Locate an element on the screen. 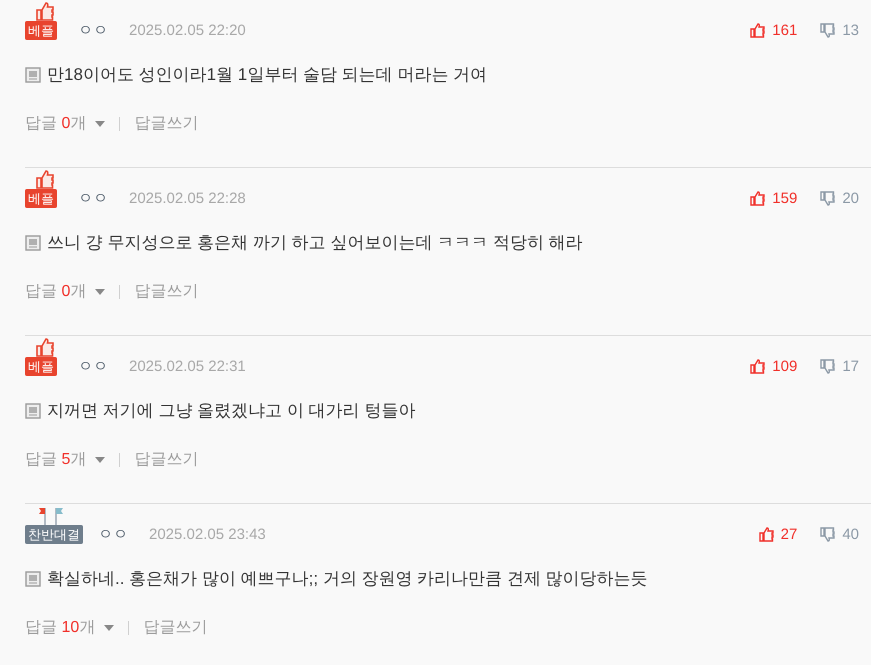 The width and height of the screenshot is (871, 665). comment-text: 만18이어도 성인이라1월 1일부터 술담 되는데 머라는 거여 is located at coordinates (267, 75).